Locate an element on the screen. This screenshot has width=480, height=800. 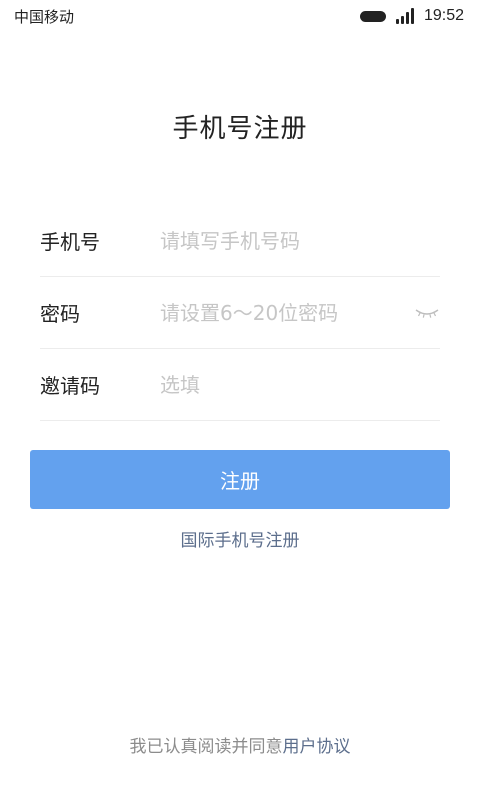
agreement-prefix: 我已认真阅读并同意 is located at coordinates (206, 747).